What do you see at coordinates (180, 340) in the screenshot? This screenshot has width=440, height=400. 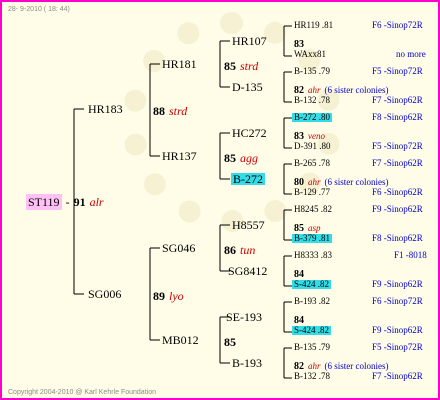 I see `gen2-queen-4: MB012` at bounding box center [180, 340].